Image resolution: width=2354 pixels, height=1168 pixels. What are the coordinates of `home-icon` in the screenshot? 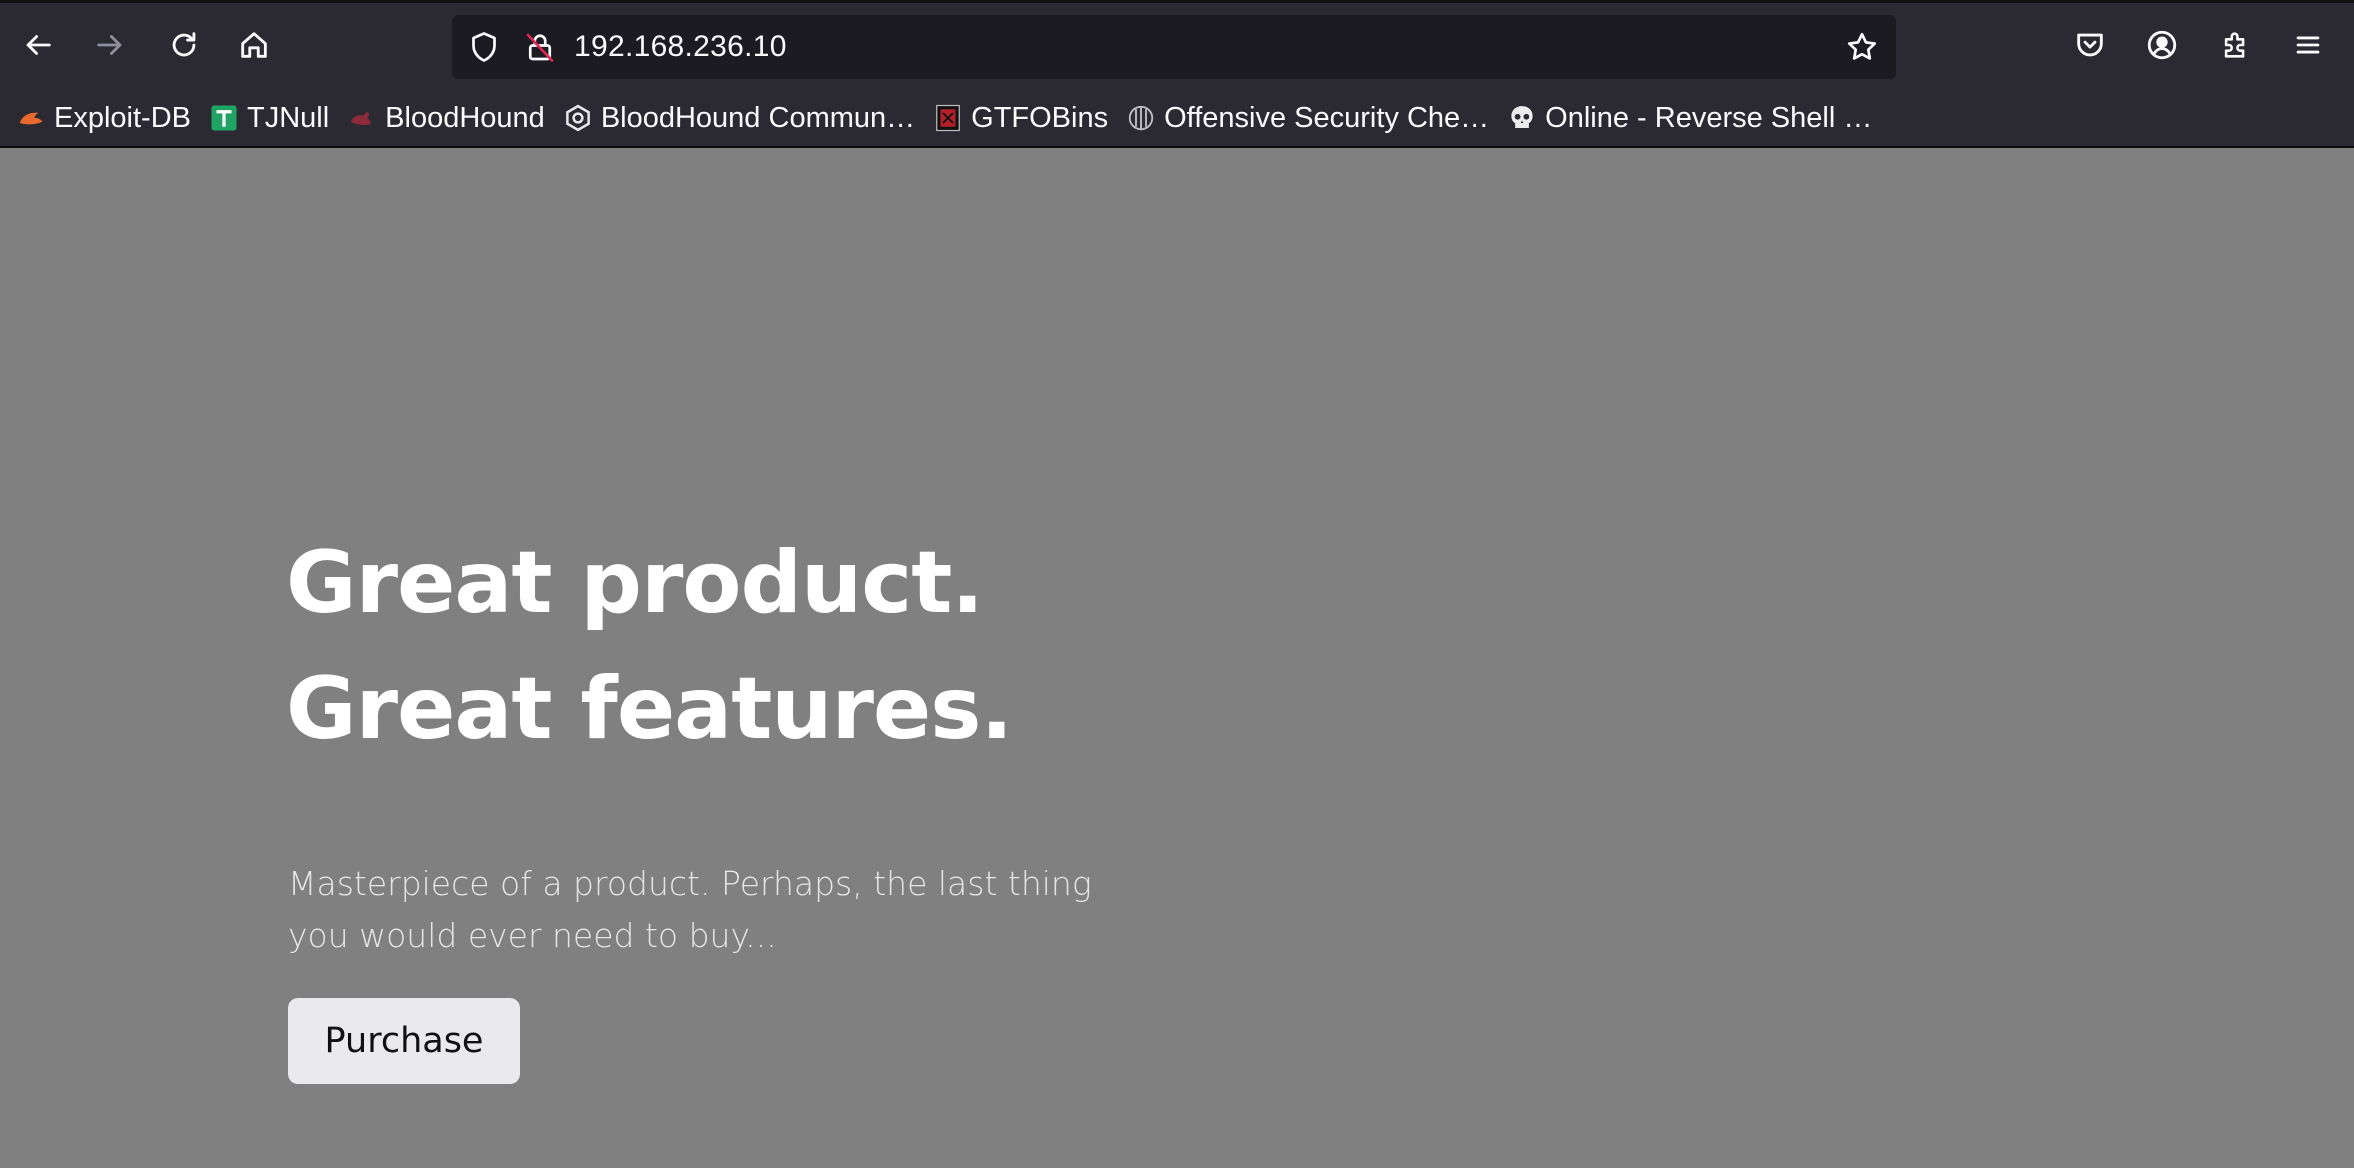 It's located at (254, 45).